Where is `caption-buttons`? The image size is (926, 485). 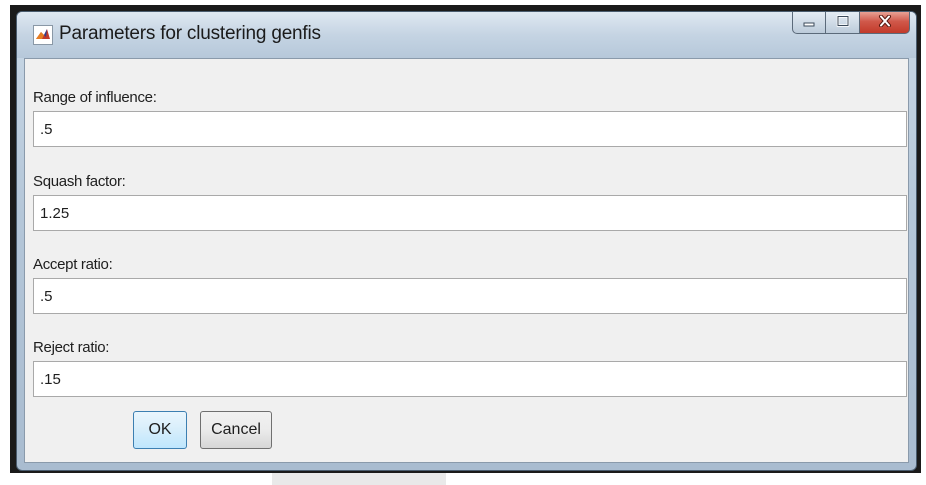 caption-buttons is located at coordinates (851, 23).